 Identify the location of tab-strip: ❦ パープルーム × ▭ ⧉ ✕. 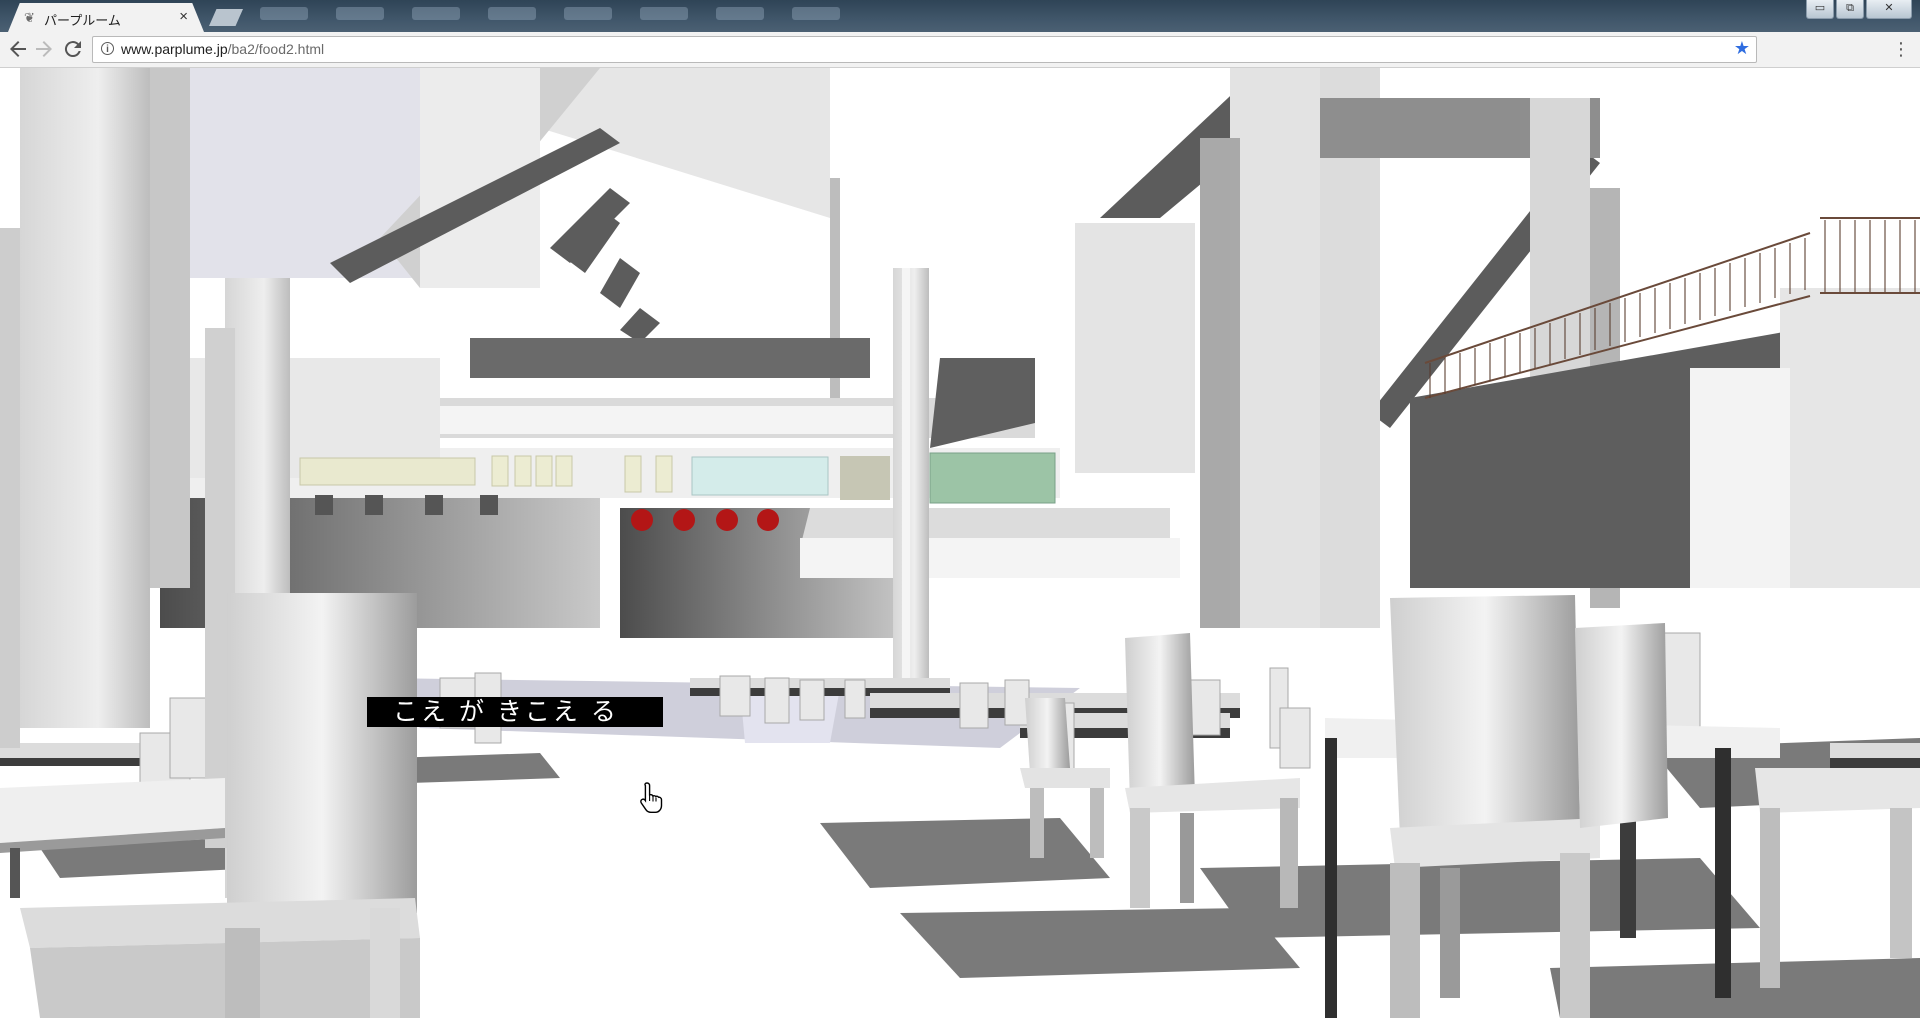
(960, 16).